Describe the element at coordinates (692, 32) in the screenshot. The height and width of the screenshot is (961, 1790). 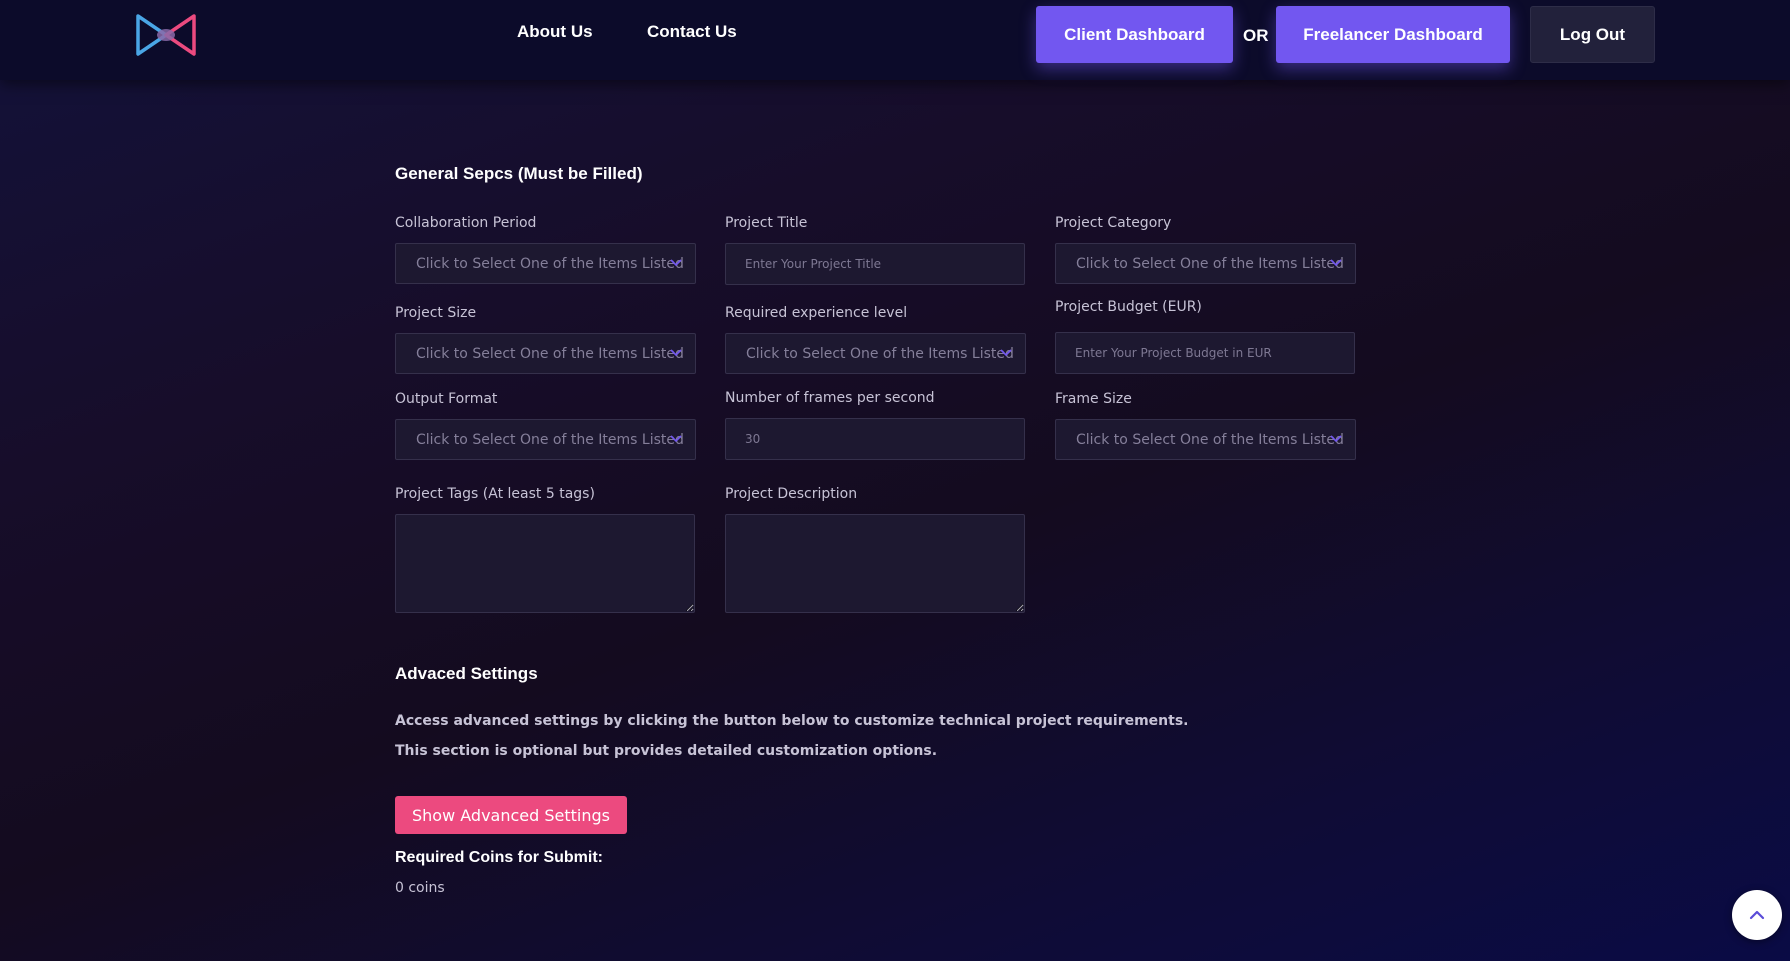
I see `nav-contact-us: Contact Us` at that location.